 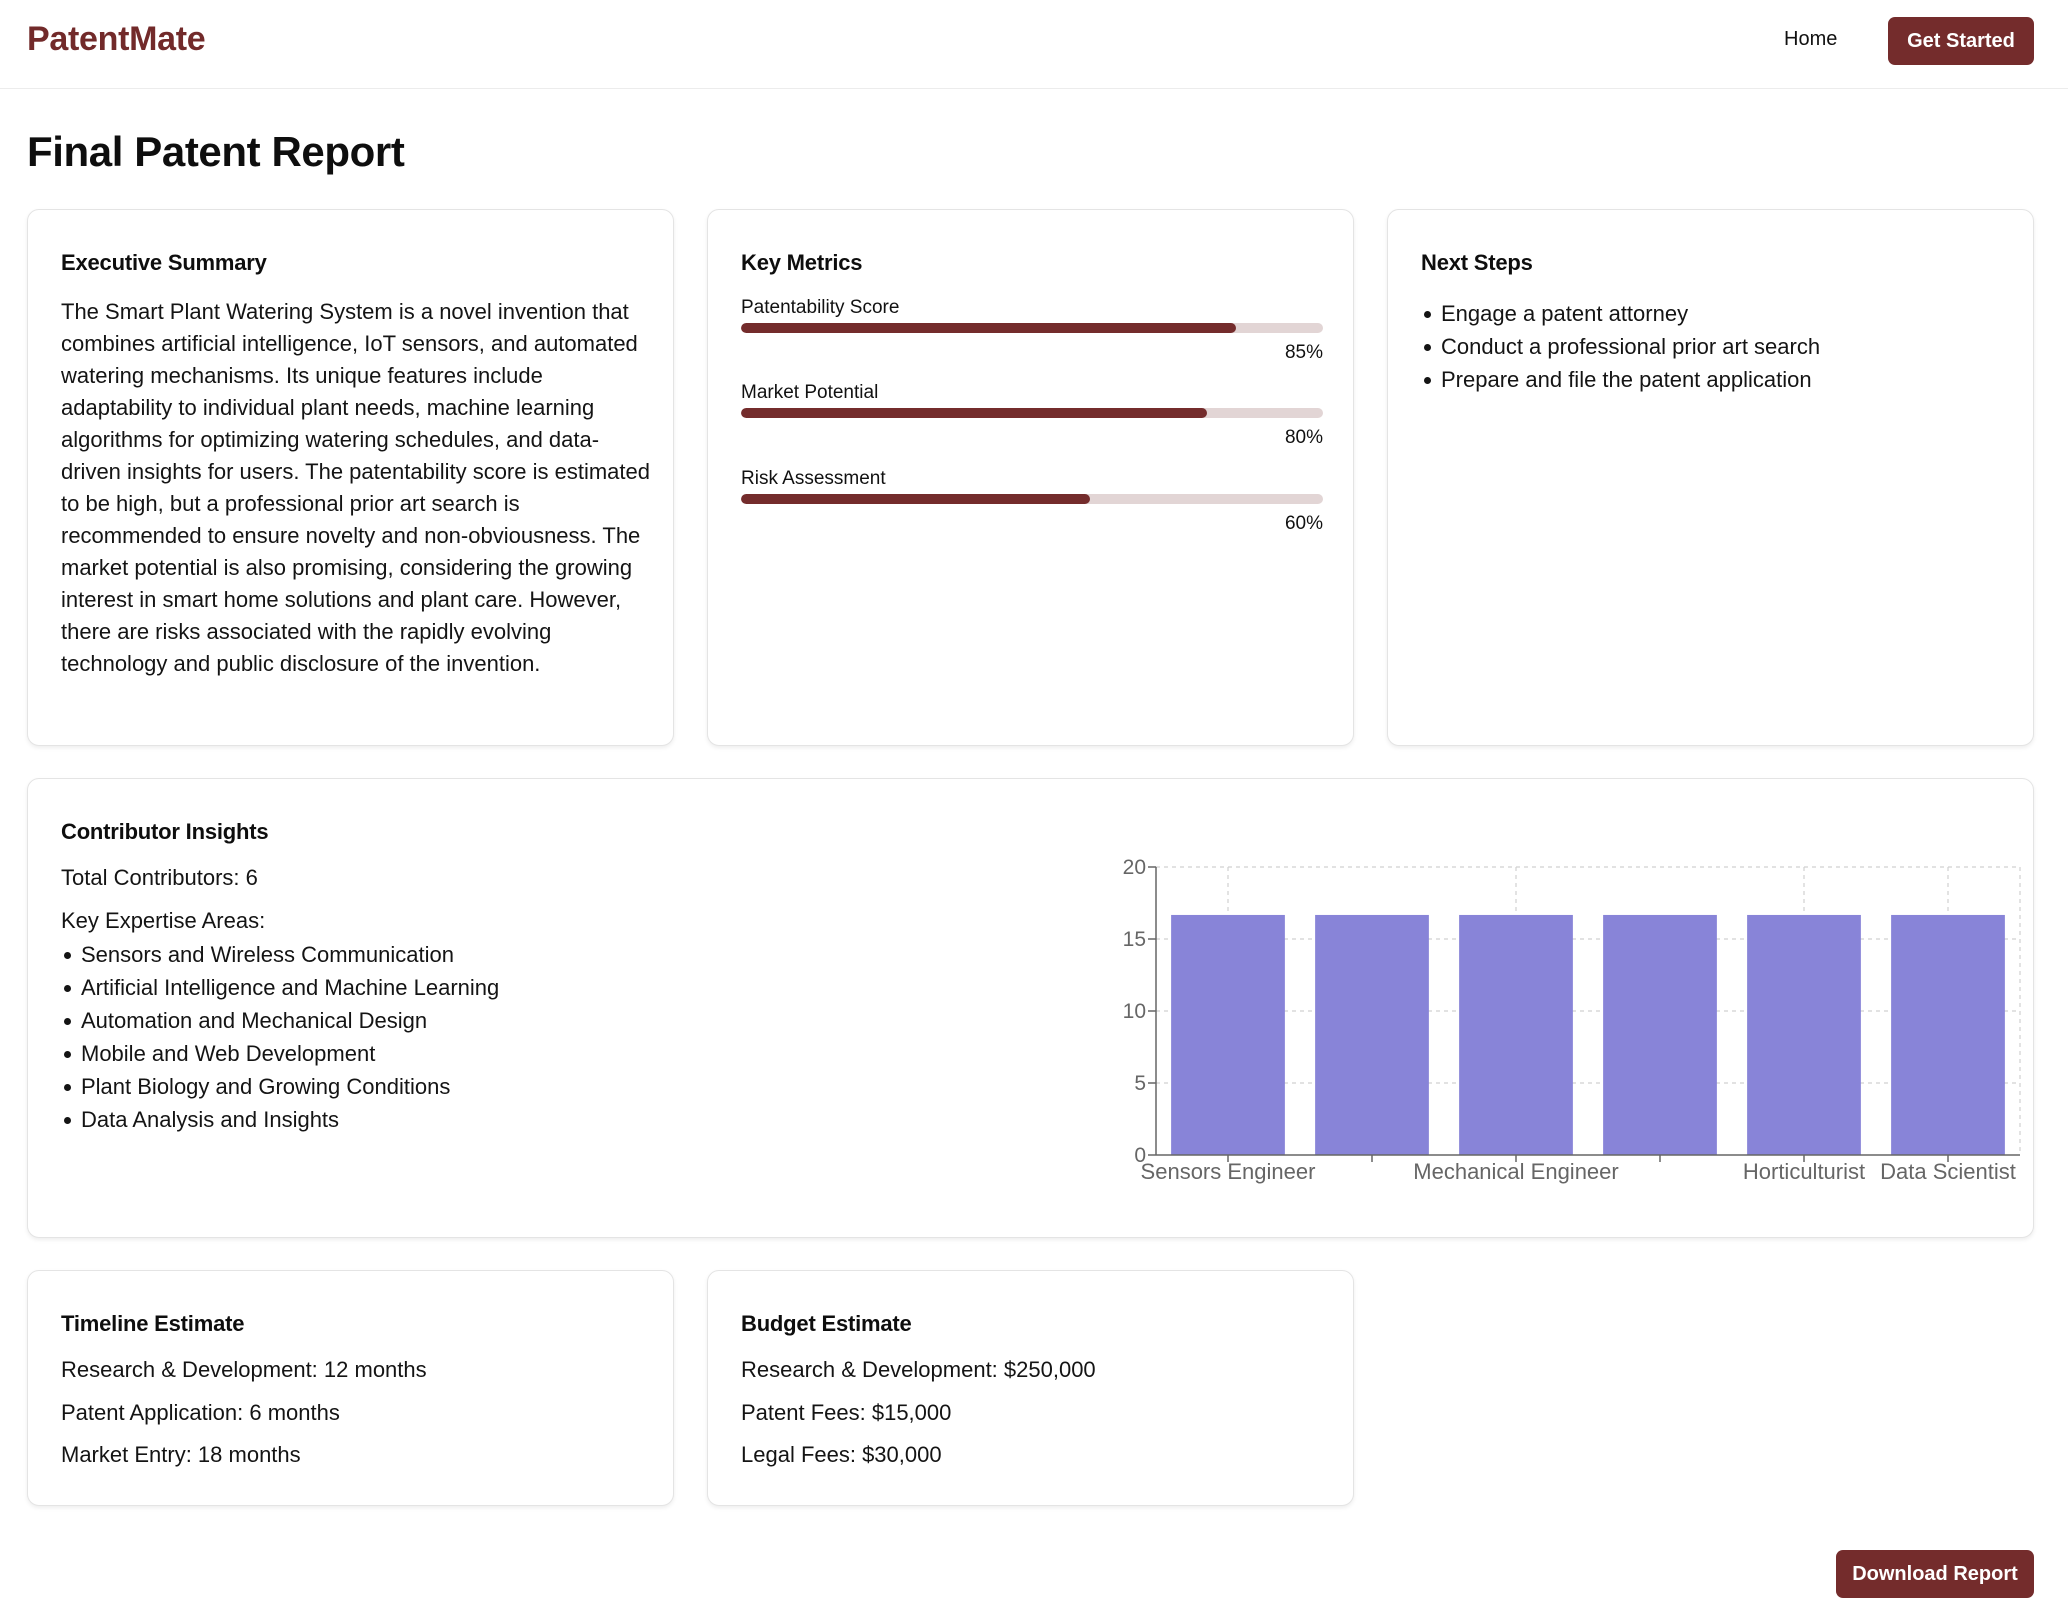 What do you see at coordinates (215, 152) in the screenshot?
I see `page-title: Final Patent Report` at bounding box center [215, 152].